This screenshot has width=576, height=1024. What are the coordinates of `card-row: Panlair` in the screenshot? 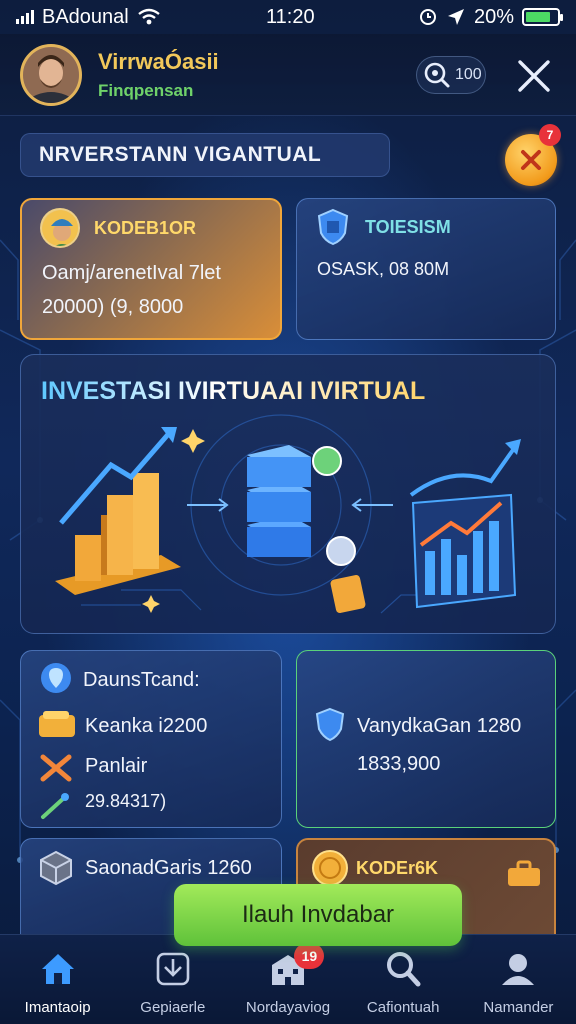 It's located at (116, 766).